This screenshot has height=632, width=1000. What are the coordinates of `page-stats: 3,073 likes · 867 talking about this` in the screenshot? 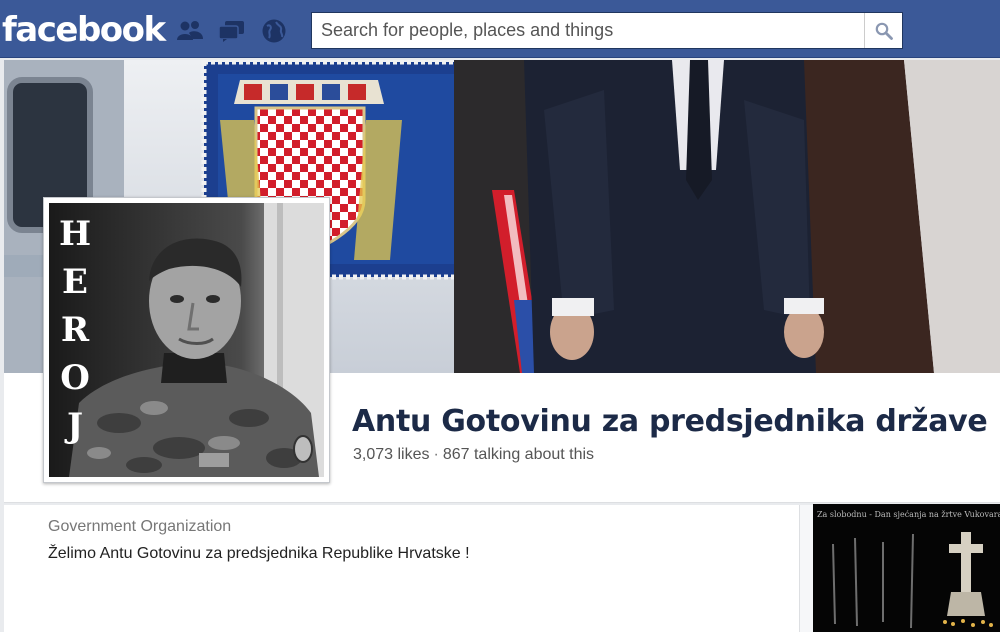 It's located at (473, 455).